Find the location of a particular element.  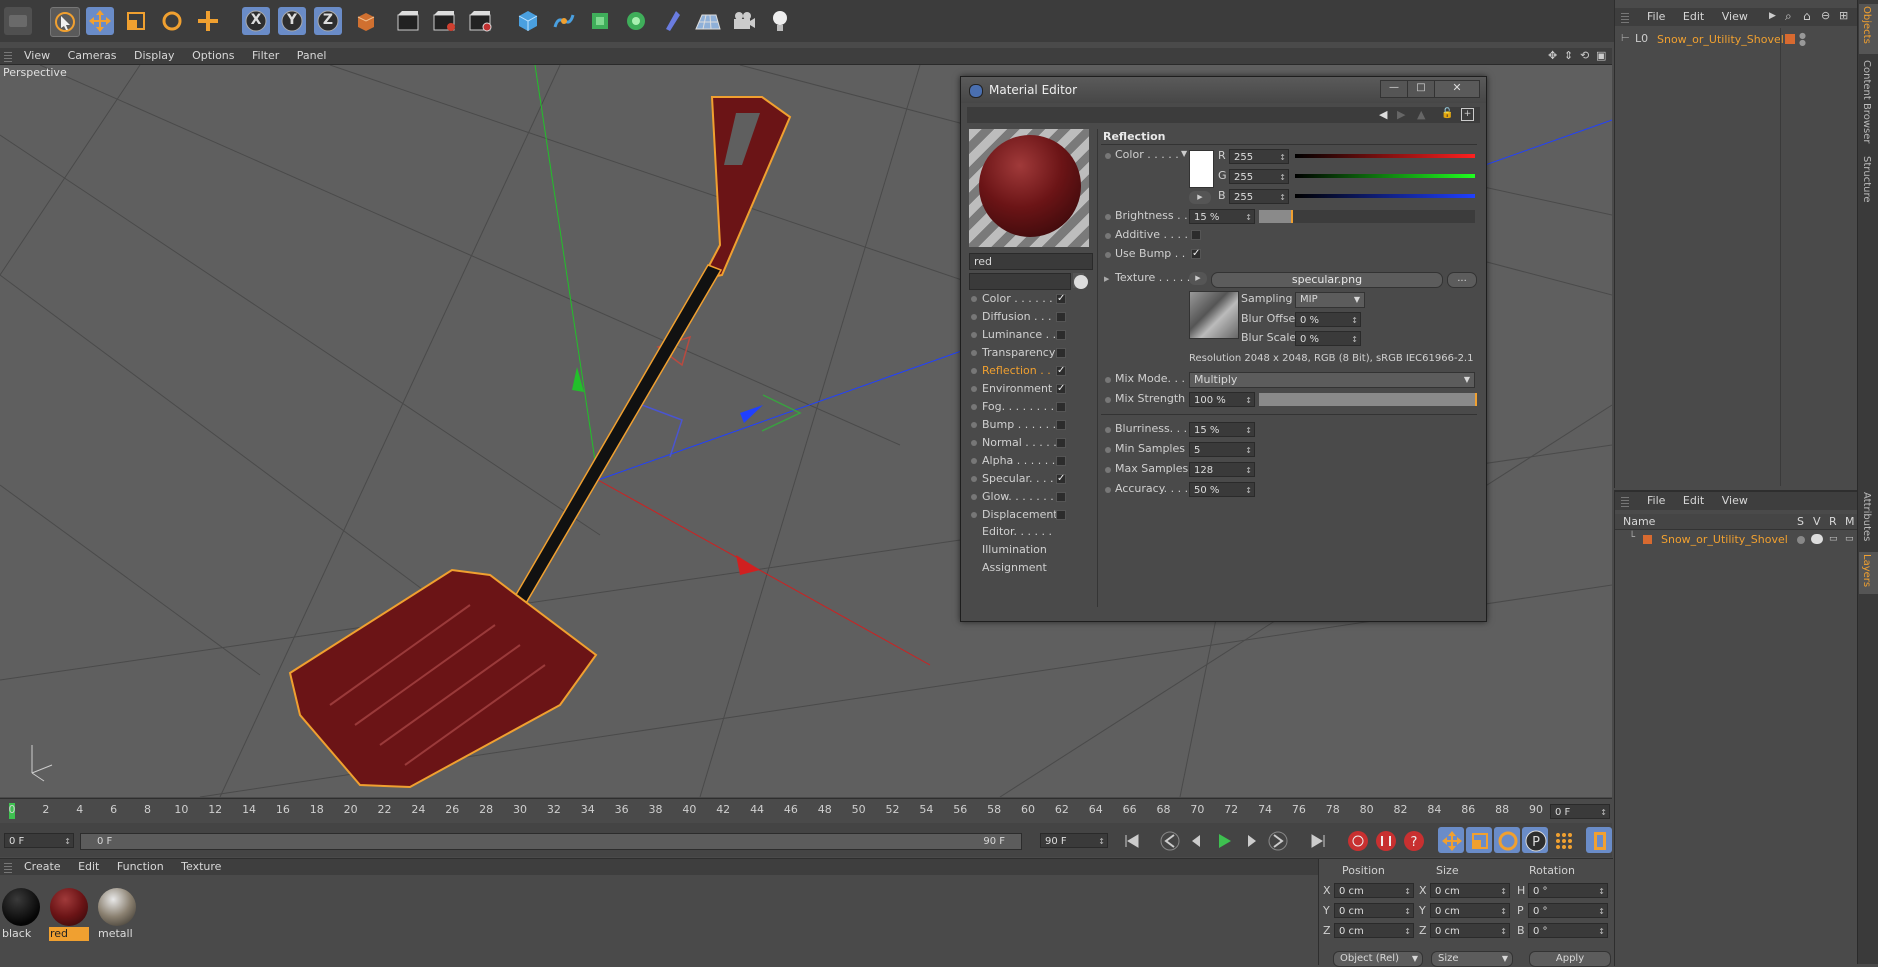

col-name: Name is located at coordinates (1639, 521).